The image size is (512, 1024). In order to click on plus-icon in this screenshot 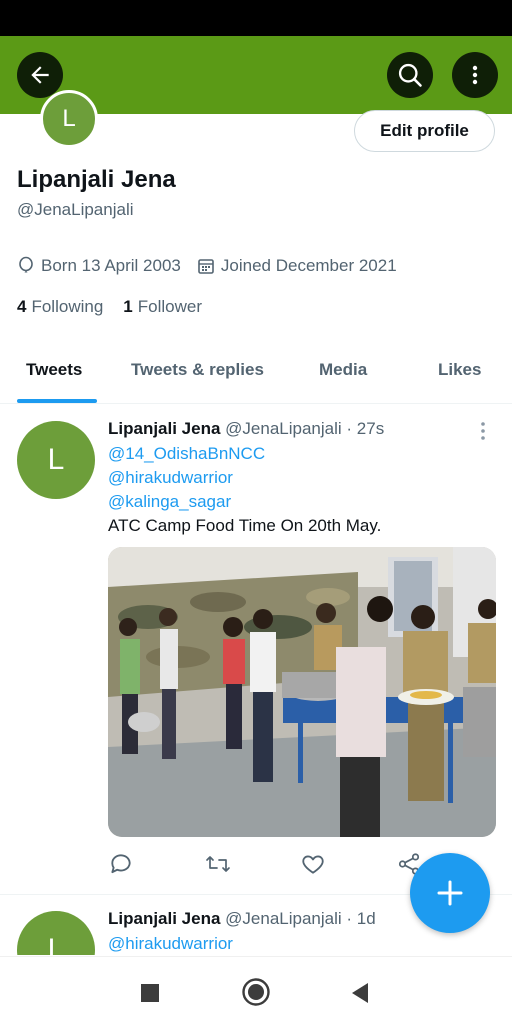, I will do `click(450, 893)`.